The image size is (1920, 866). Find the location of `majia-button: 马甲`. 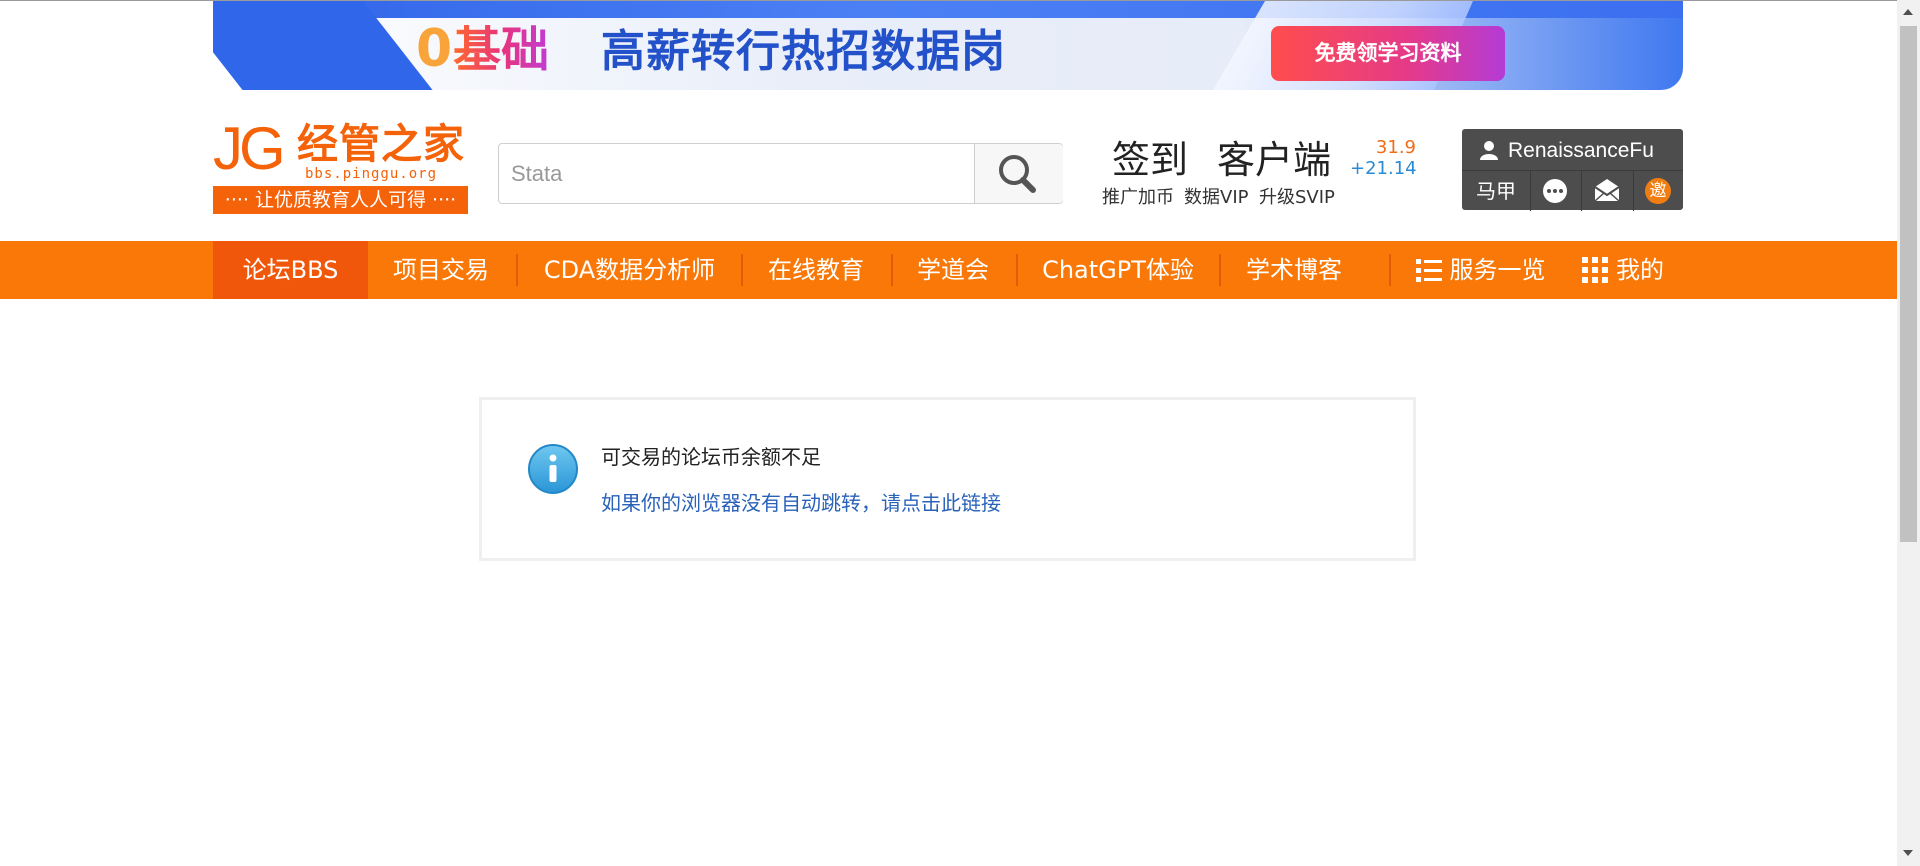

majia-button: 马甲 is located at coordinates (1496, 191).